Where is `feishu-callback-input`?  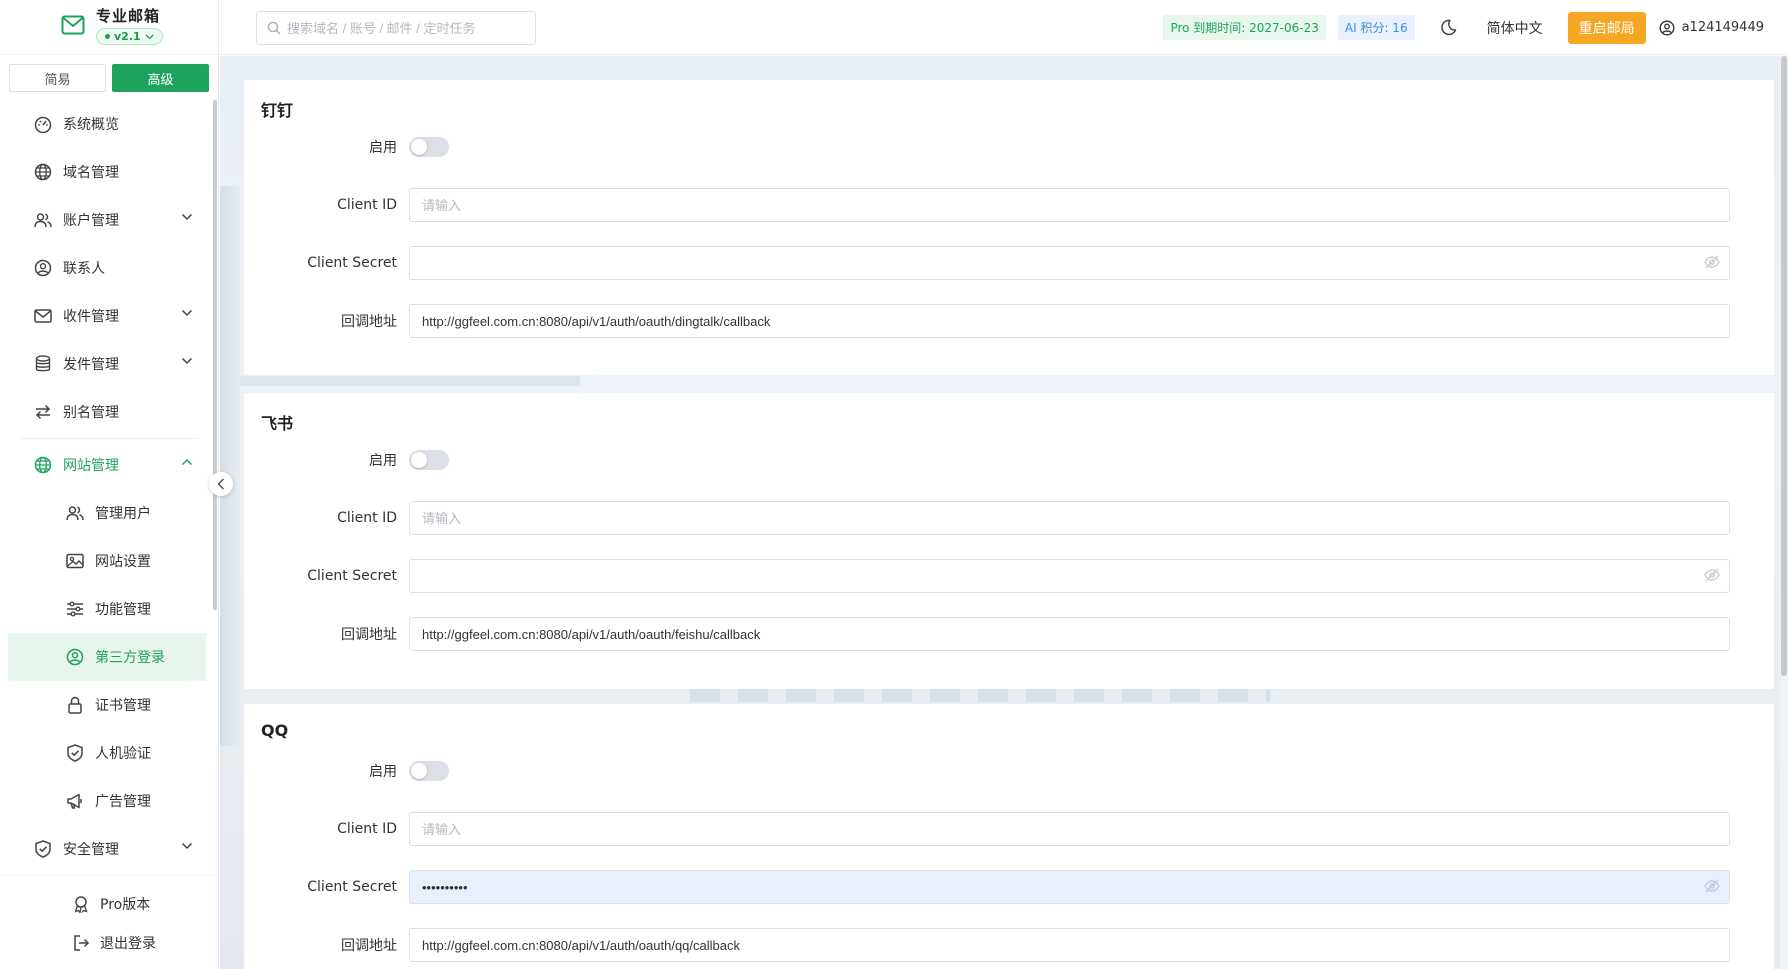 feishu-callback-input is located at coordinates (1069, 634).